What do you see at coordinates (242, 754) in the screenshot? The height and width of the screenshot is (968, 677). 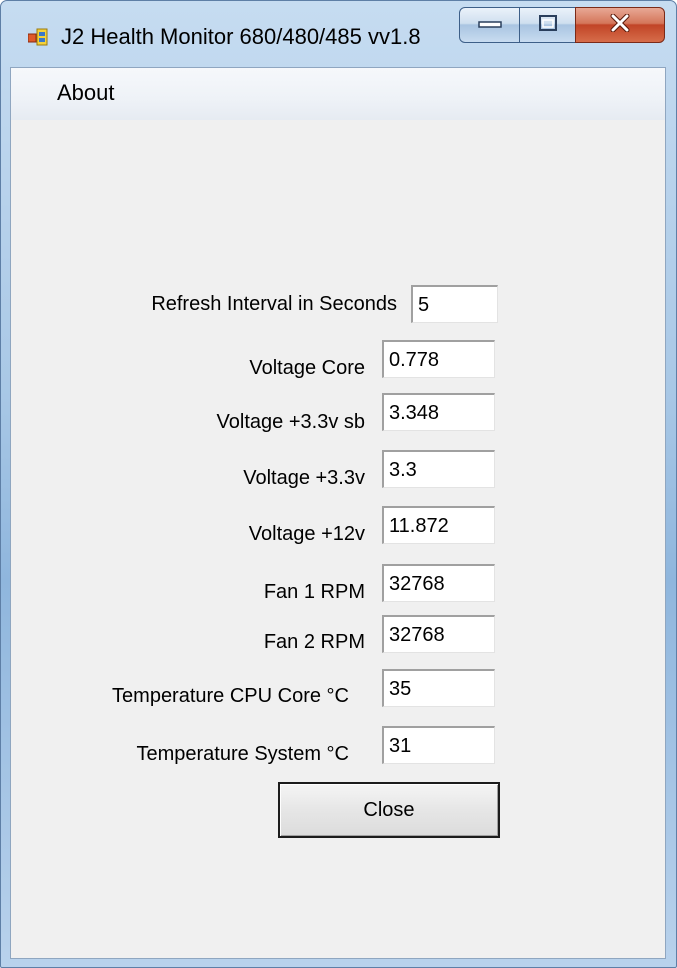 I see `label-temperature-system: Temperature System °C` at bounding box center [242, 754].